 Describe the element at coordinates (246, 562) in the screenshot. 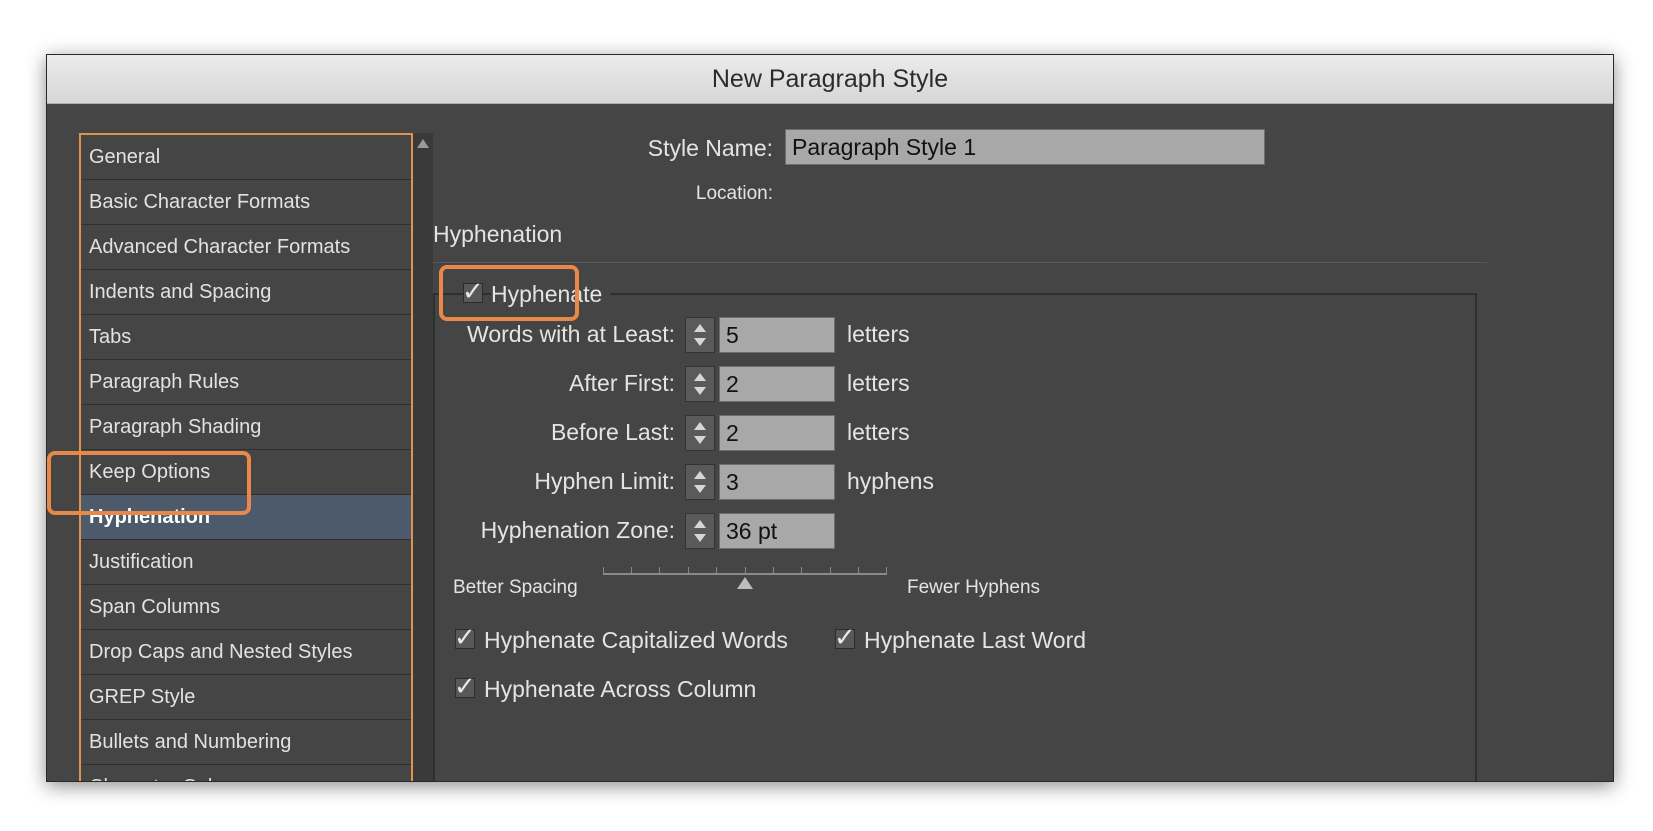

I see `sidebar-item-justification: Justification` at that location.